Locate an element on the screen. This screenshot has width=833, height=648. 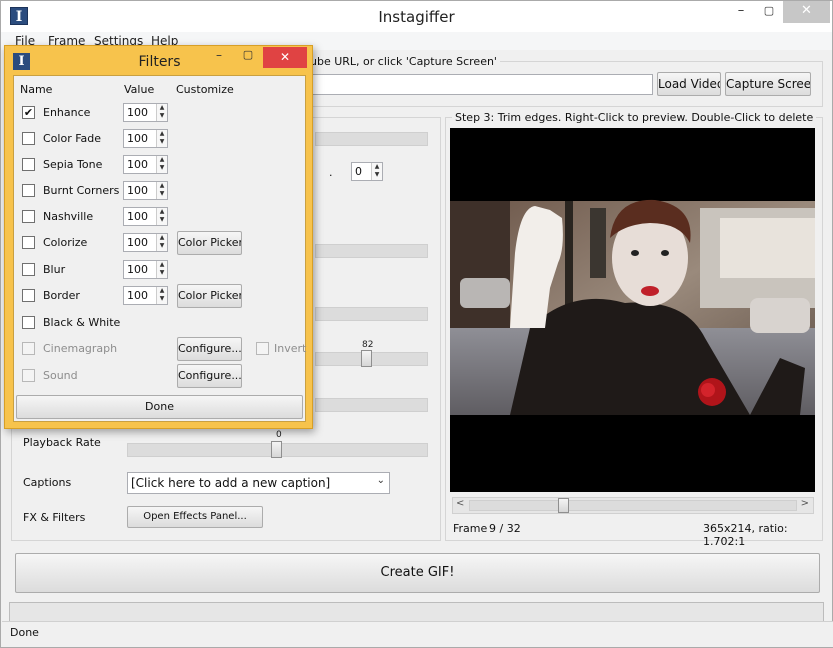
step2-slider-4-thumb is located at coordinates (366, 358).